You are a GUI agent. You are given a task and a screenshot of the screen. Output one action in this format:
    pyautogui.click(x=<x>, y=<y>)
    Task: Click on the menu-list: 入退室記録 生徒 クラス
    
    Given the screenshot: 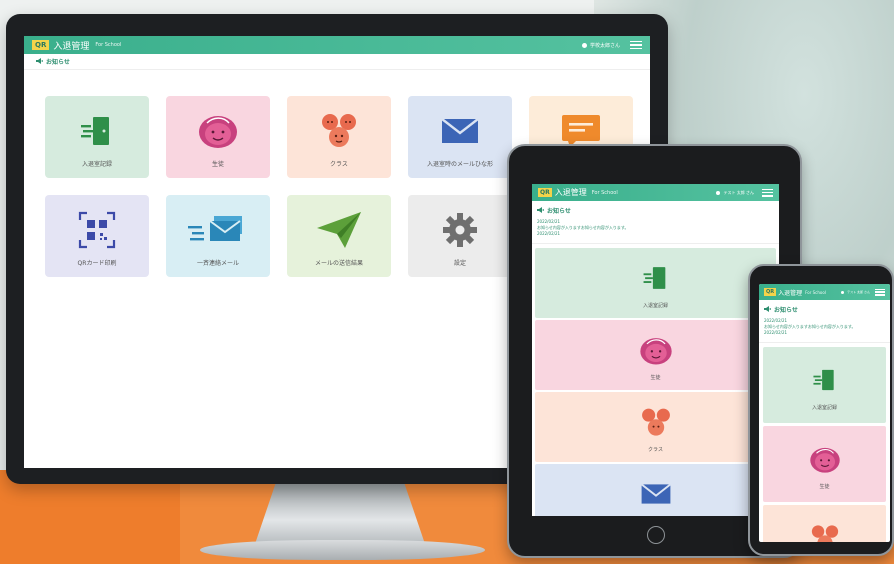 What is the action you would take?
    pyautogui.click(x=655, y=380)
    